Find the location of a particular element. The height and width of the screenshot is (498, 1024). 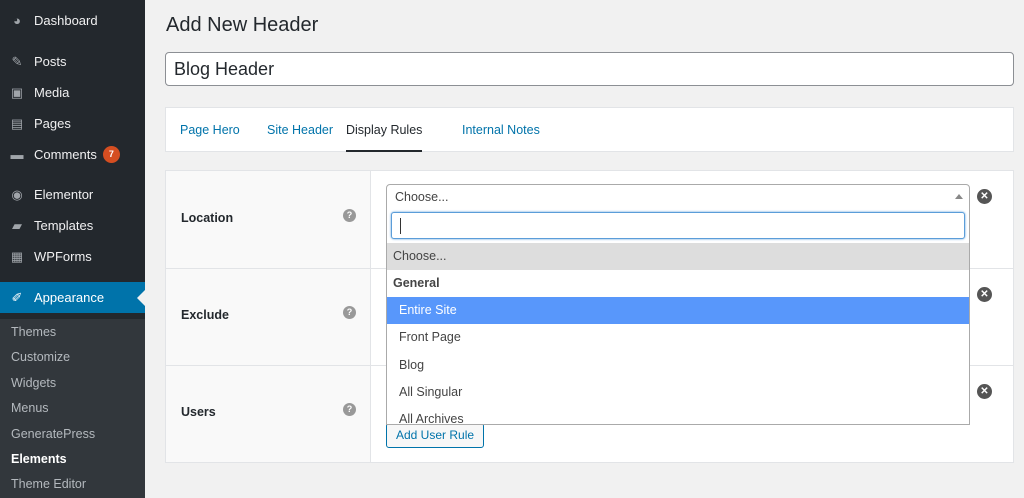

wpforms-icon: ▦ is located at coordinates (17, 256).